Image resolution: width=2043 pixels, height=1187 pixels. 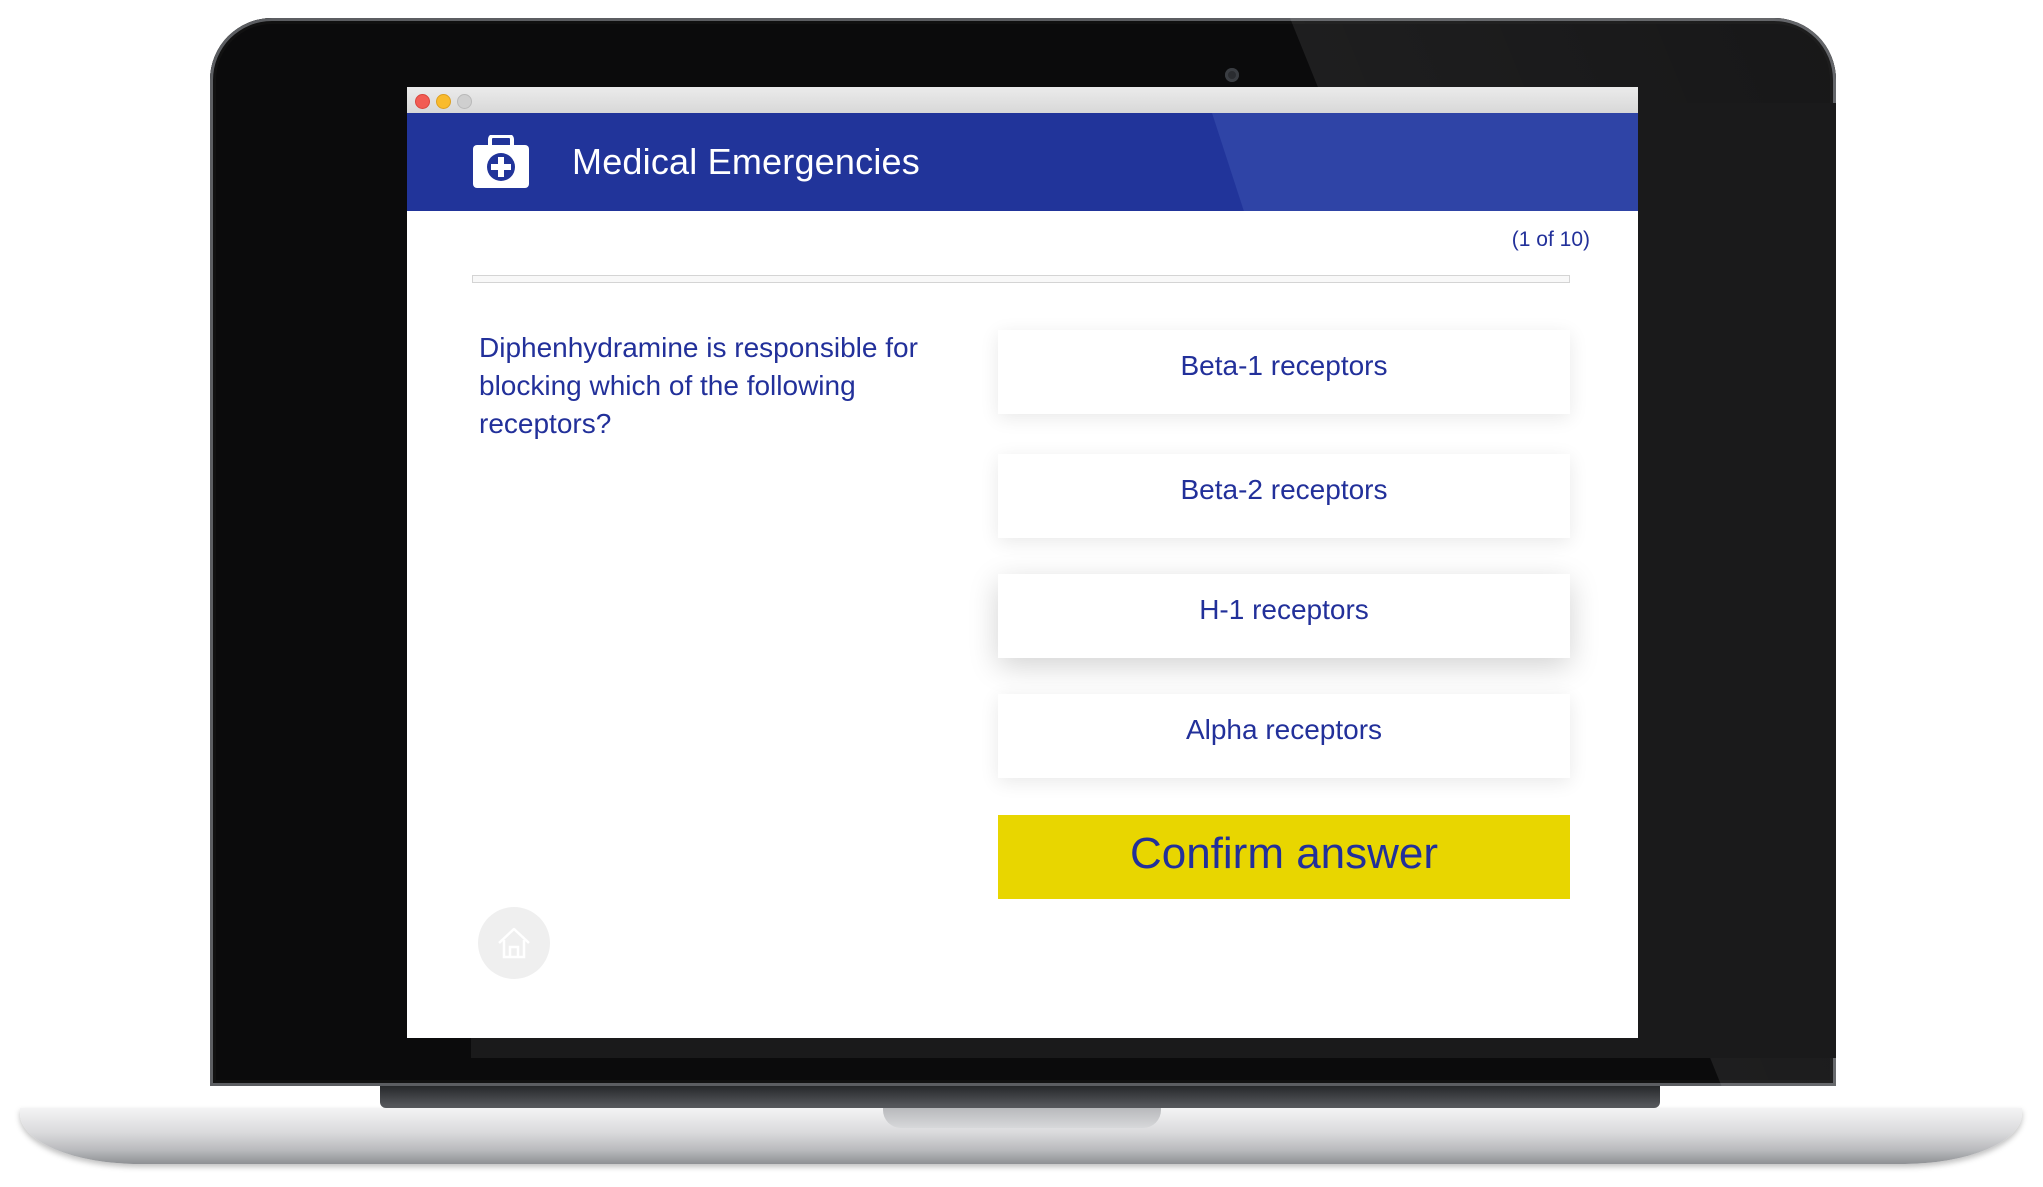 I want to click on home-button, so click(x=514, y=943).